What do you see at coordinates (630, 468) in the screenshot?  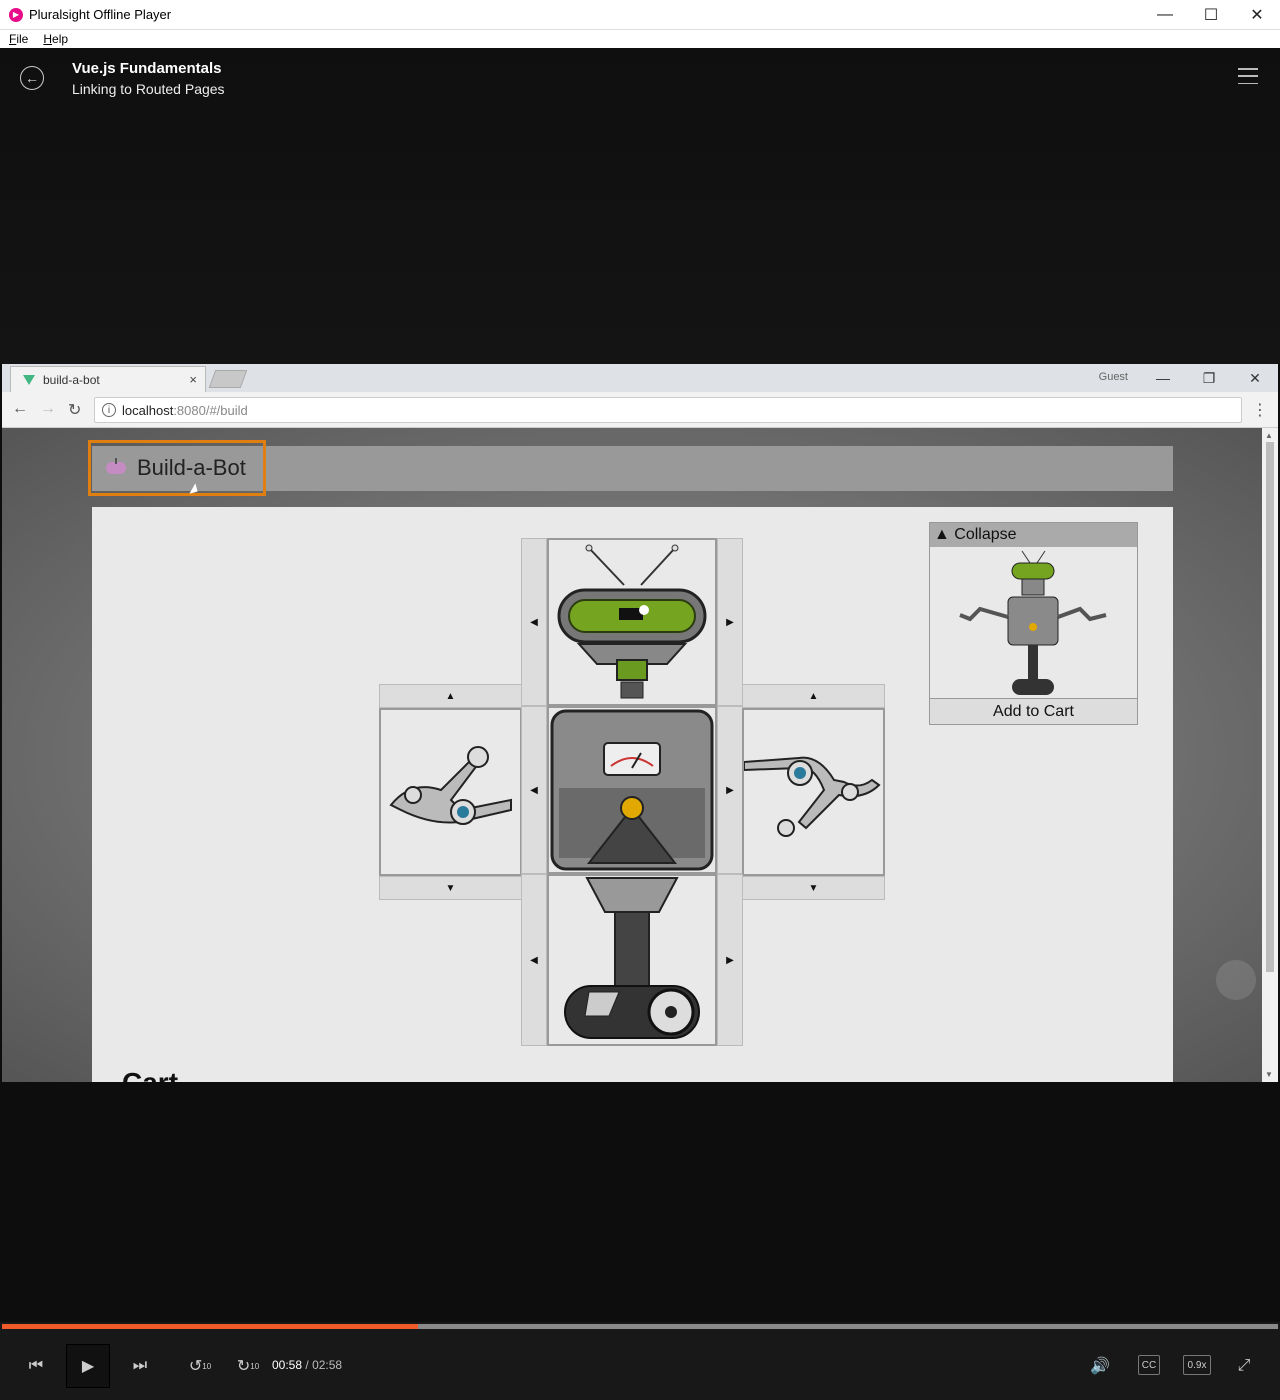 I see `site-header: Build-a-Bot` at bounding box center [630, 468].